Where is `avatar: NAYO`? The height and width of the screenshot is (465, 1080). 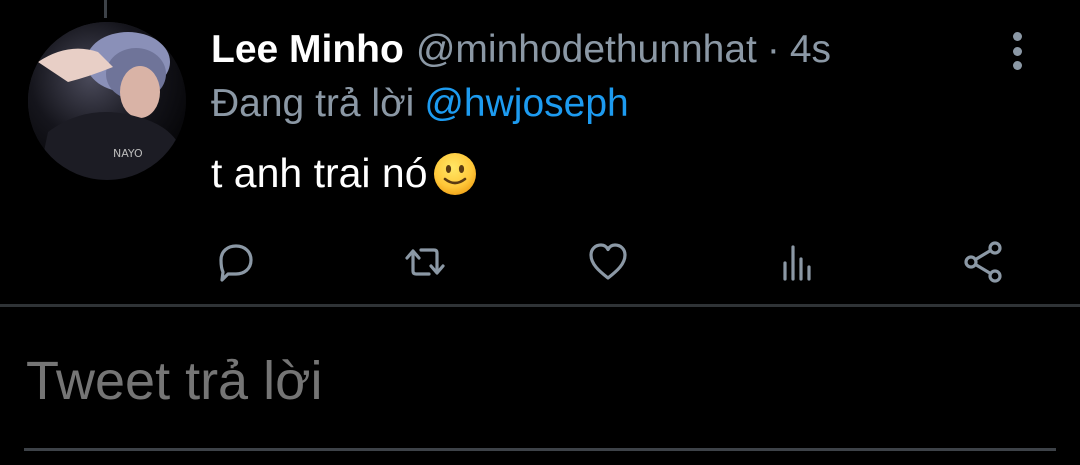
avatar: NAYO is located at coordinates (107, 101).